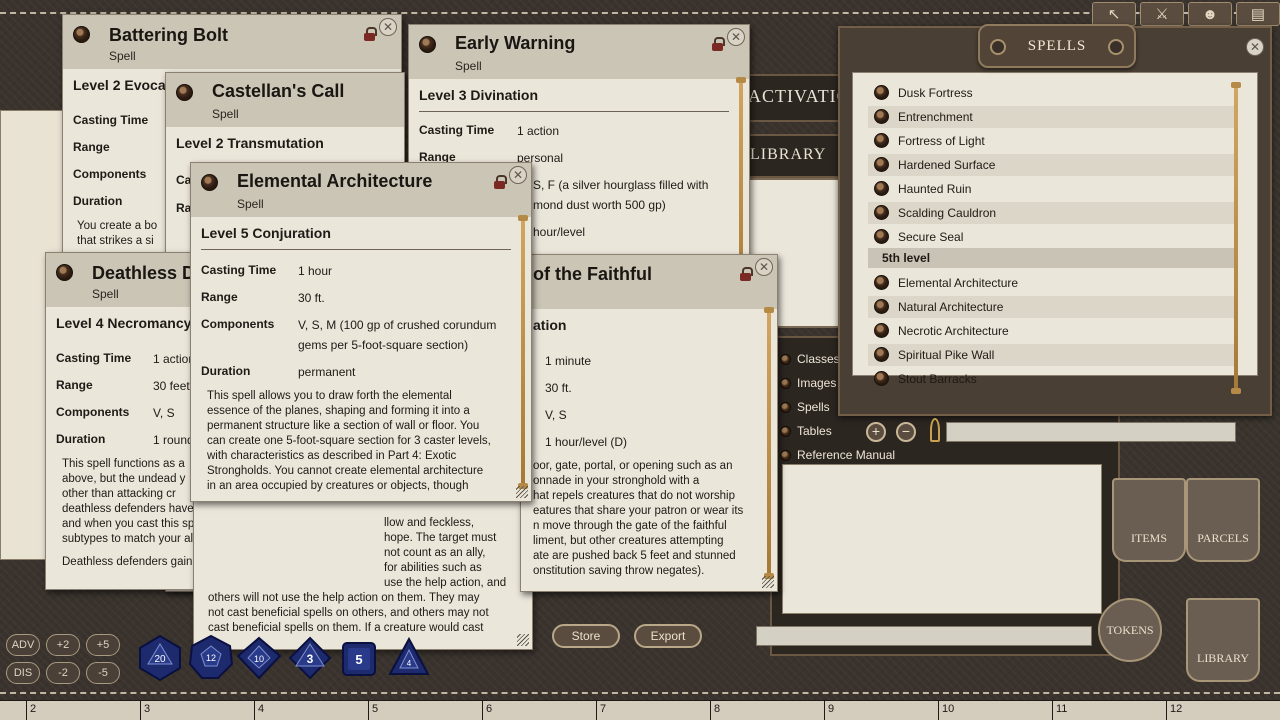  What do you see at coordinates (633, 466) in the screenshot?
I see `desc-line: oor, gate, portal, or opening such as an` at bounding box center [633, 466].